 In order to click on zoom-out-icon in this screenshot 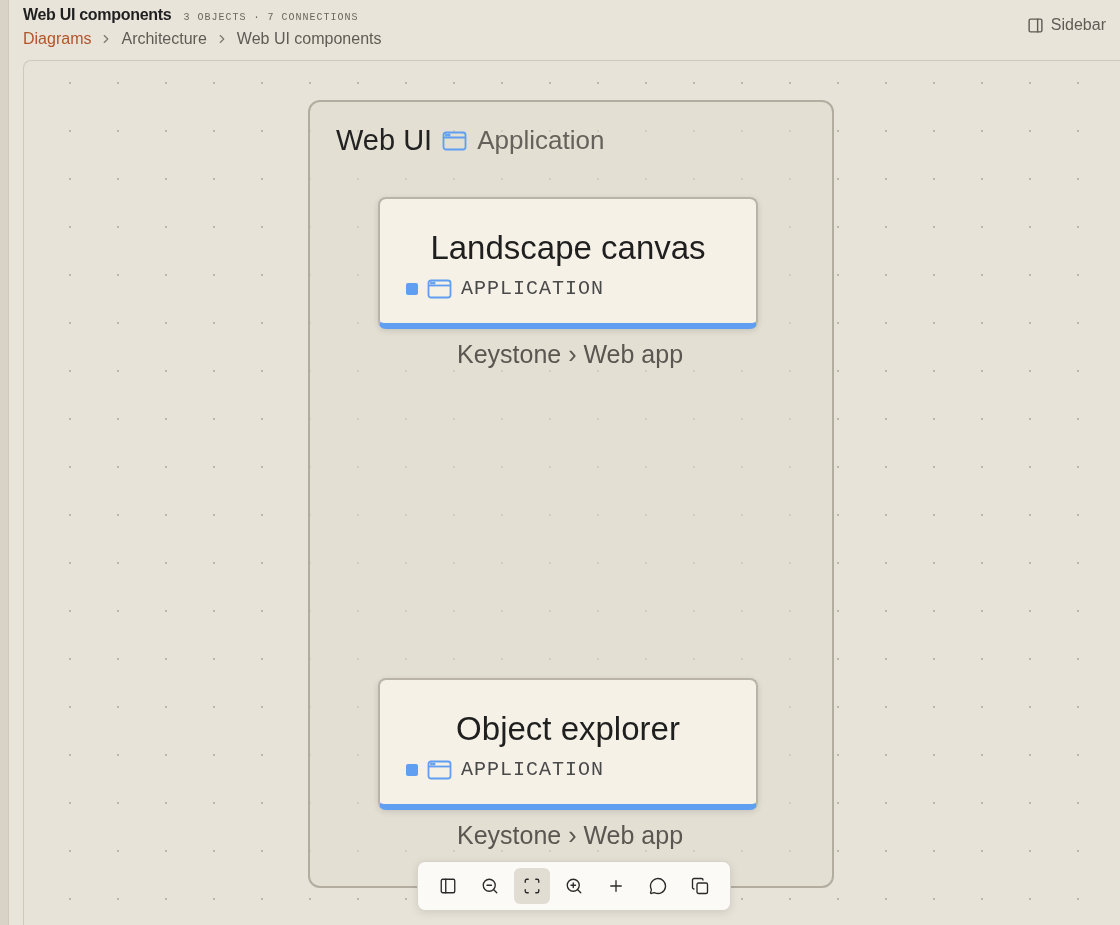, I will do `click(490, 886)`.